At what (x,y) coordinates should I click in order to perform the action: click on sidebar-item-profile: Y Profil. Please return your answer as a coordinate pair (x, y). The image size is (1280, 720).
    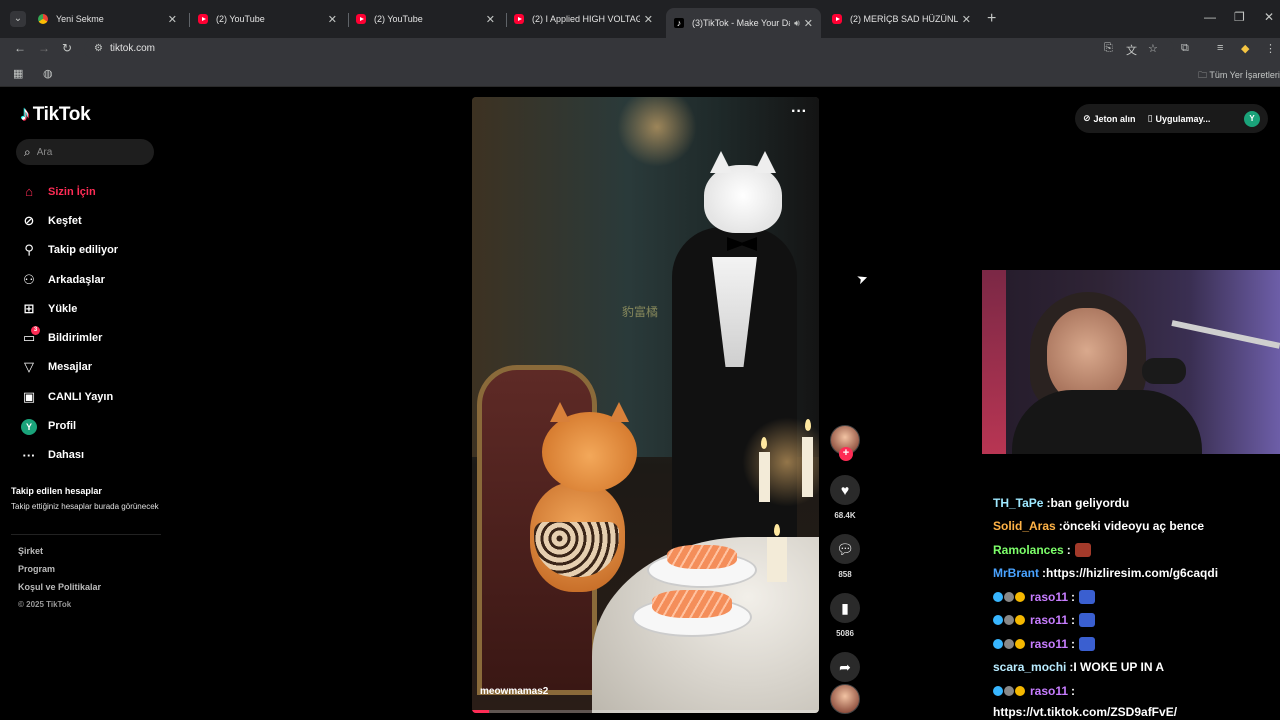
    Looking at the image, I should click on (68, 425).